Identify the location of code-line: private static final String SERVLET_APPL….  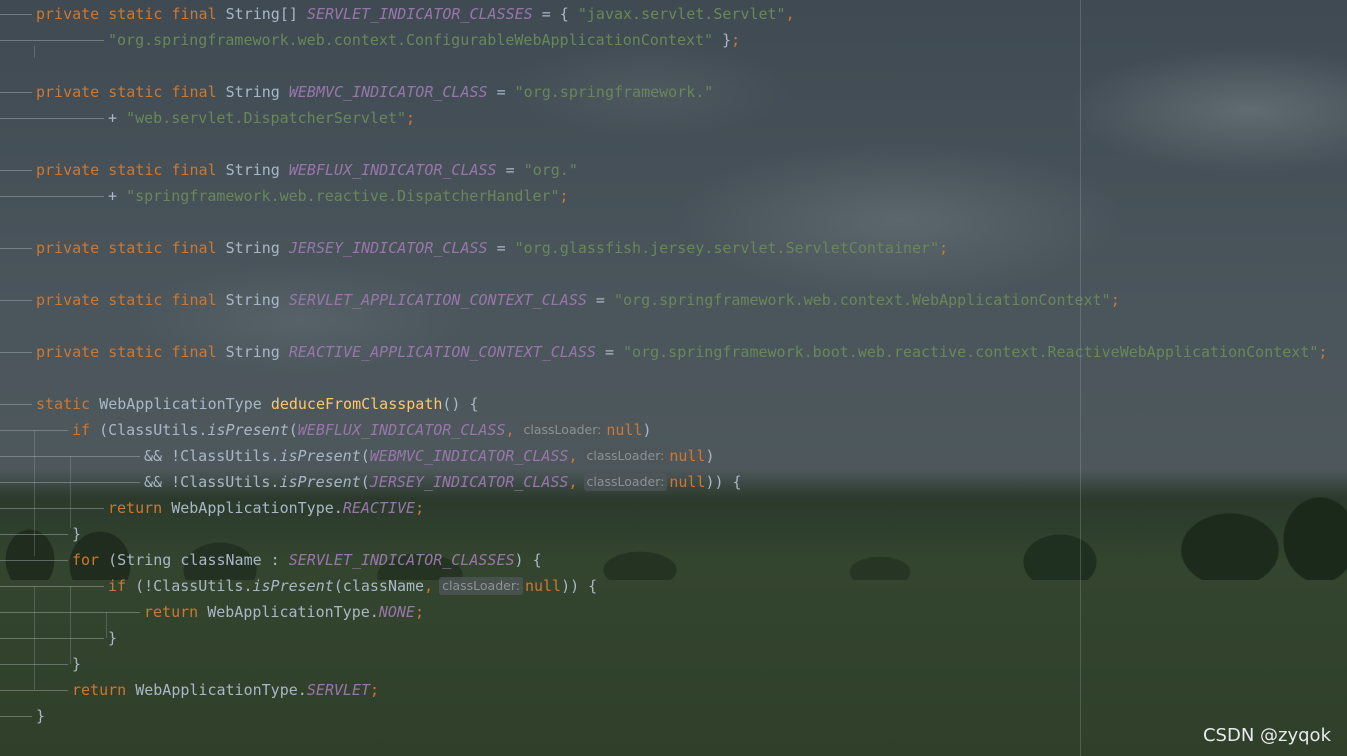
(673, 300).